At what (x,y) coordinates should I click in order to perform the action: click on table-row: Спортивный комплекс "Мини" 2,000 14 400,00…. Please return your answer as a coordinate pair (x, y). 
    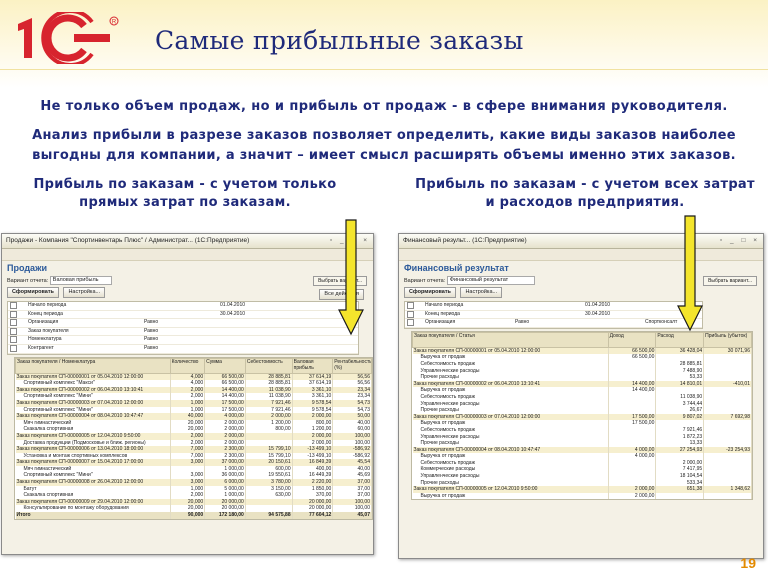
    Looking at the image, I should click on (193, 396).